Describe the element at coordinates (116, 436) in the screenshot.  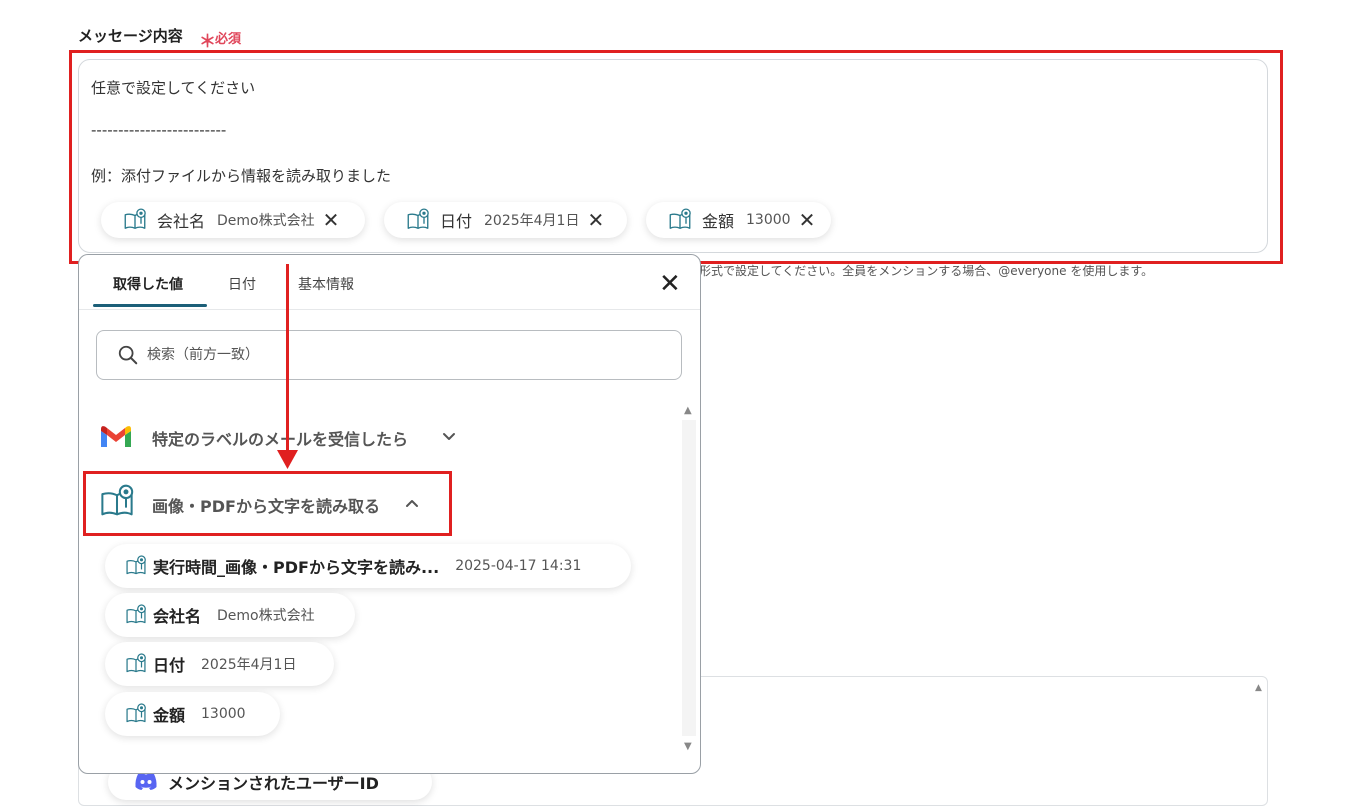
I see `gmail-icon` at that location.